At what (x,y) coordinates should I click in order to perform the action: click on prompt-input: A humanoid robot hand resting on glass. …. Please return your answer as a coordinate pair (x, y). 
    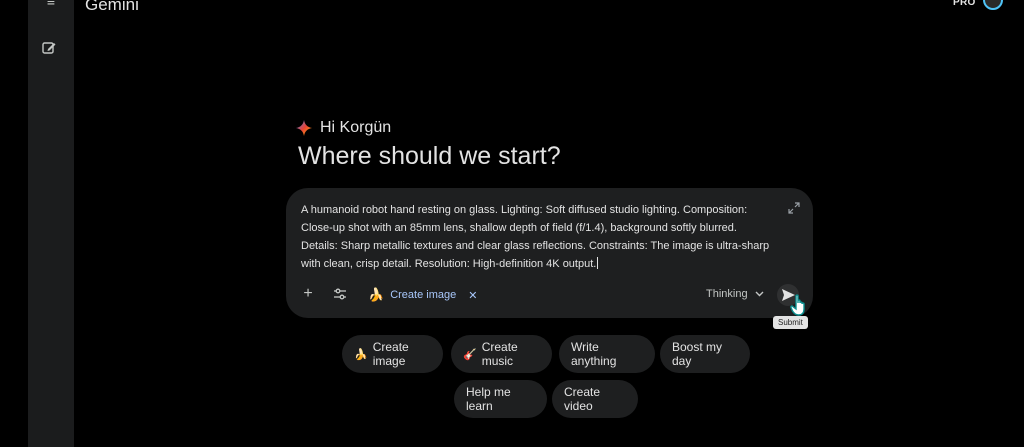
    Looking at the image, I should click on (536, 237).